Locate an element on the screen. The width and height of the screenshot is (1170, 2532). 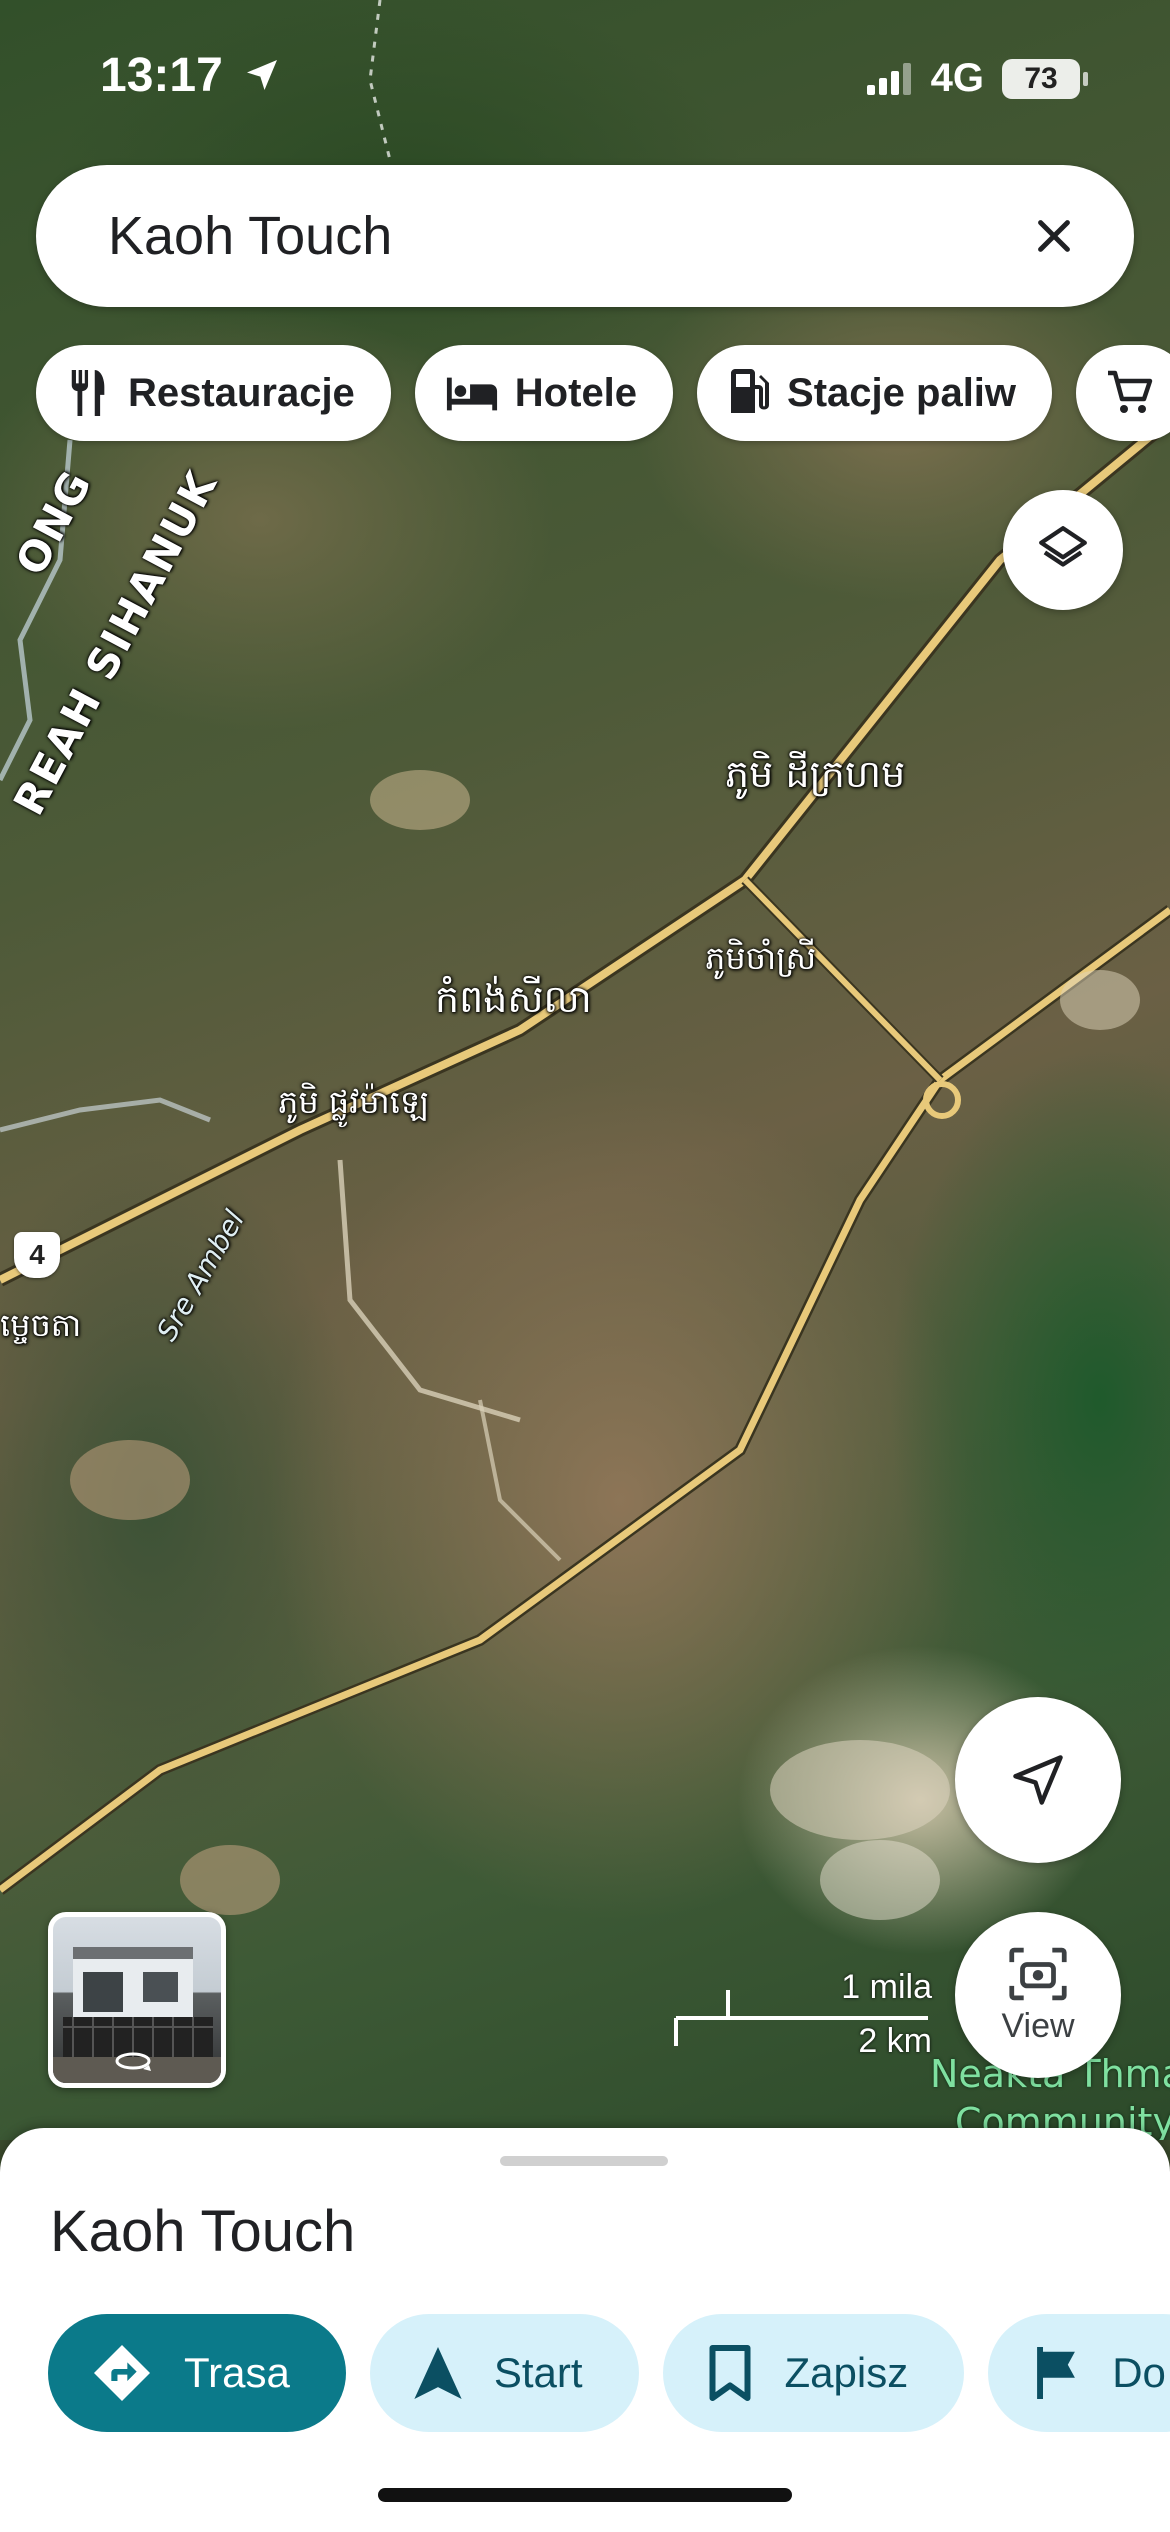
my-location-button is located at coordinates (1038, 1780).